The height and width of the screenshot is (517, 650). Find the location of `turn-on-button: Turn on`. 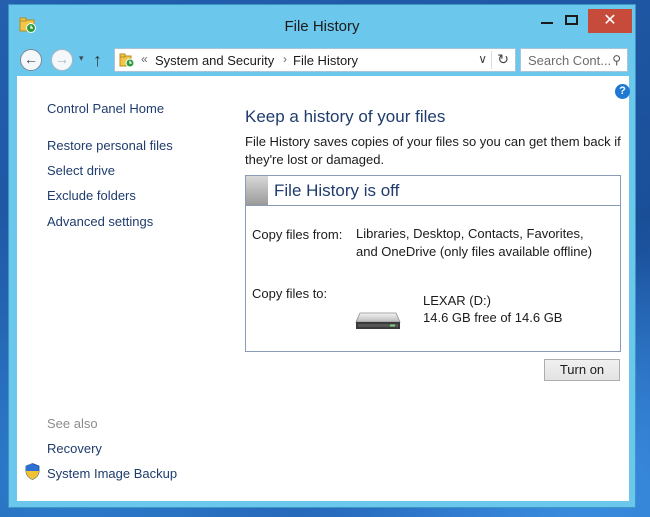

turn-on-button: Turn on is located at coordinates (582, 370).